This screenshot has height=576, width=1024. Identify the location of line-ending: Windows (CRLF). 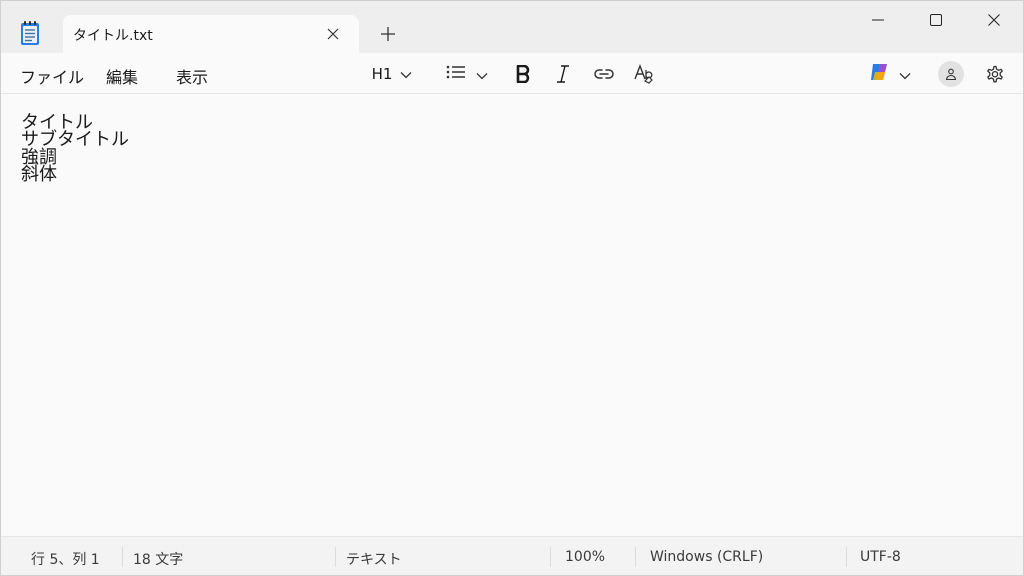
(706, 557).